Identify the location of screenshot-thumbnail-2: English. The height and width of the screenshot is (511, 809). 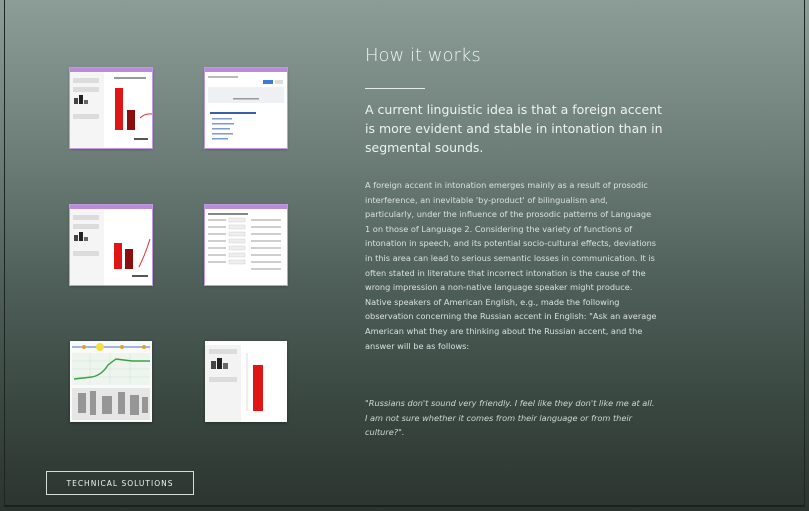
(246, 108).